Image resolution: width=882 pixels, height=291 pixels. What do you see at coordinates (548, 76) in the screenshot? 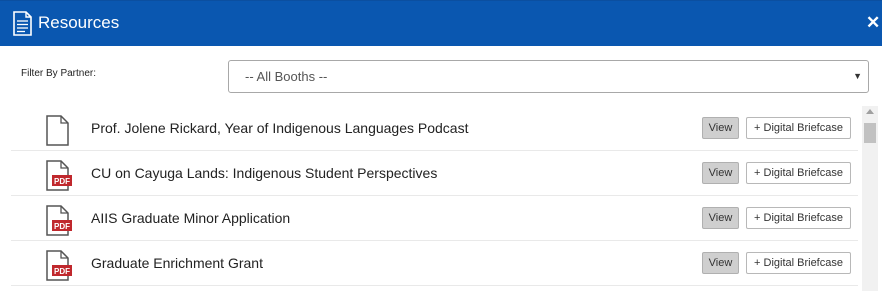
I see `partner-filter-select: -- All Booths -- ▼` at bounding box center [548, 76].